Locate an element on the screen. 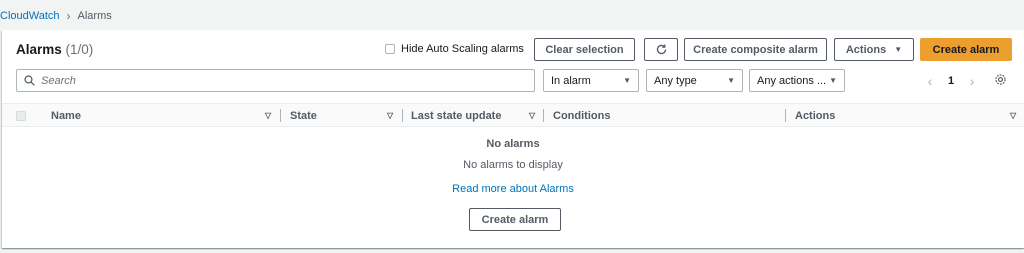 This screenshot has height=253, width=1024. page-title: Alarms (1/0) is located at coordinates (54, 49).